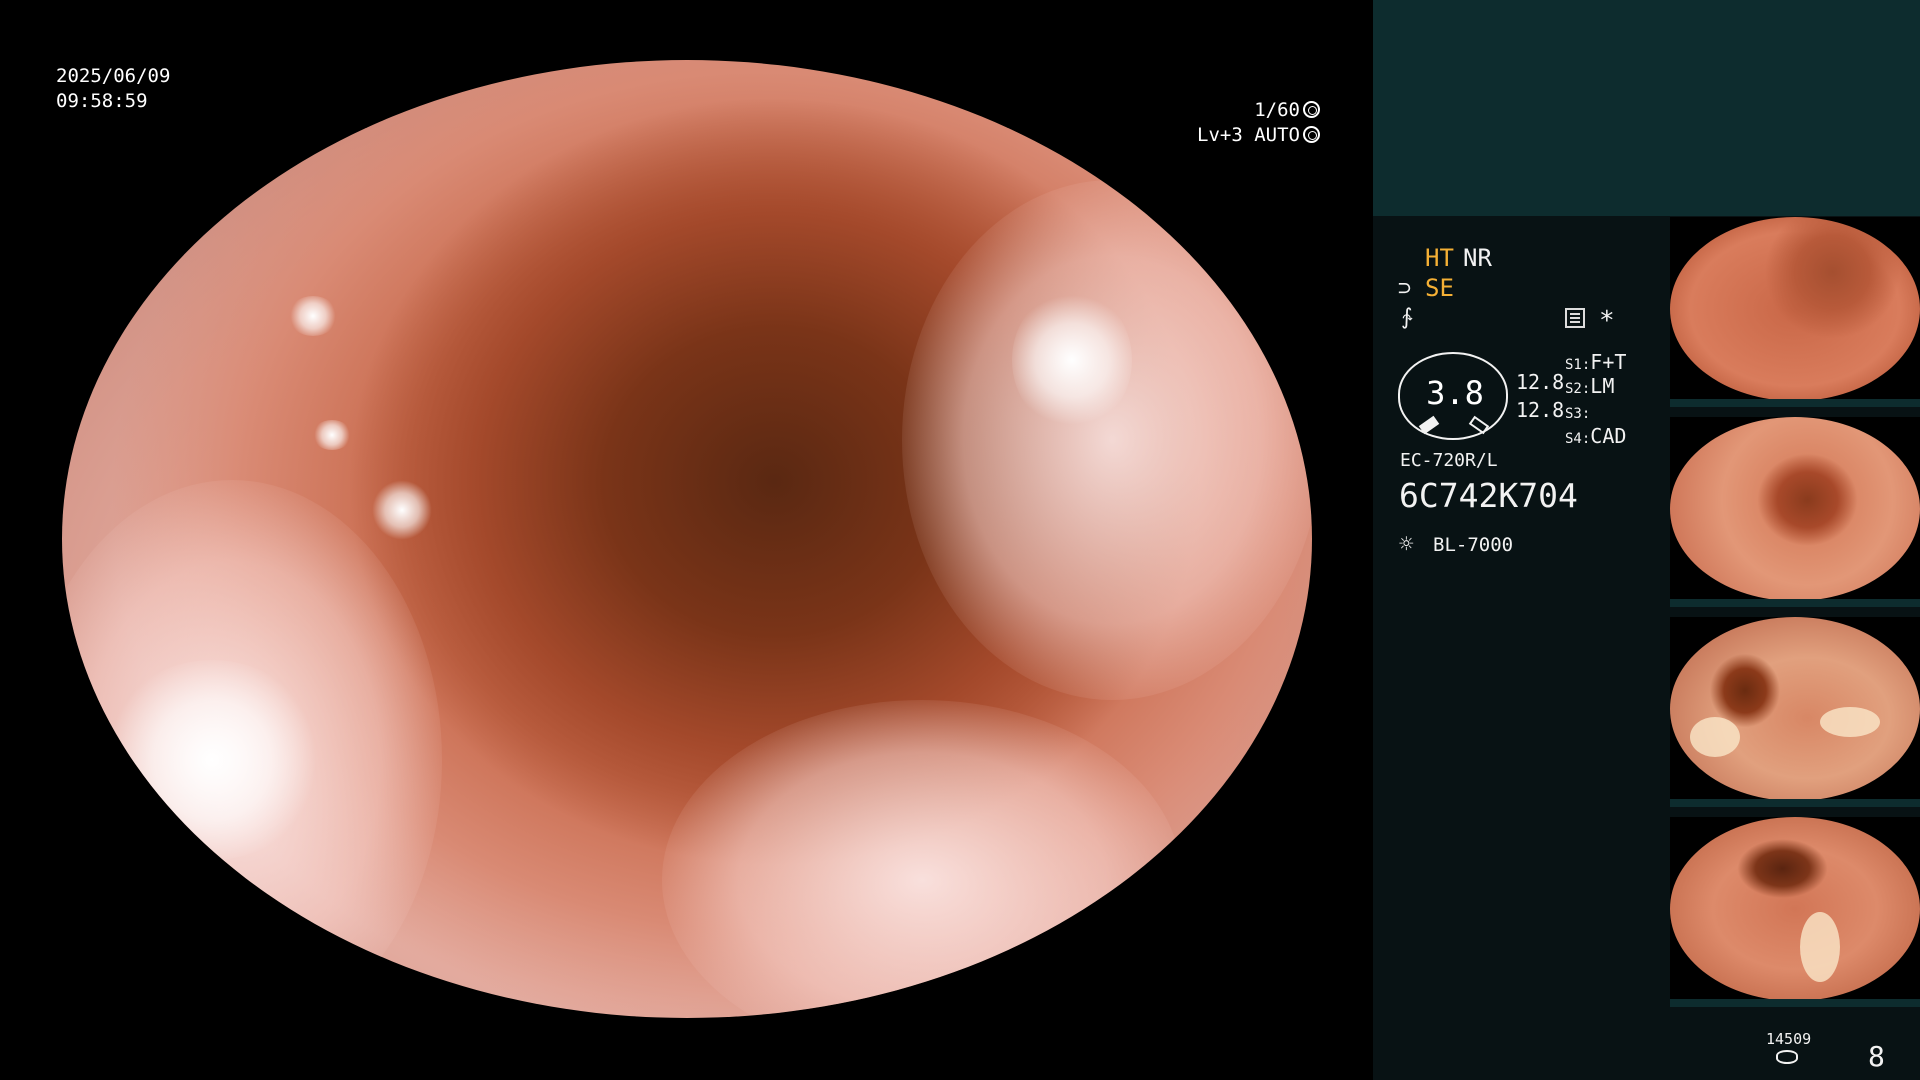 This screenshot has height=1080, width=1920. Describe the element at coordinates (1311, 134) in the screenshot. I see `iris-icon` at that location.